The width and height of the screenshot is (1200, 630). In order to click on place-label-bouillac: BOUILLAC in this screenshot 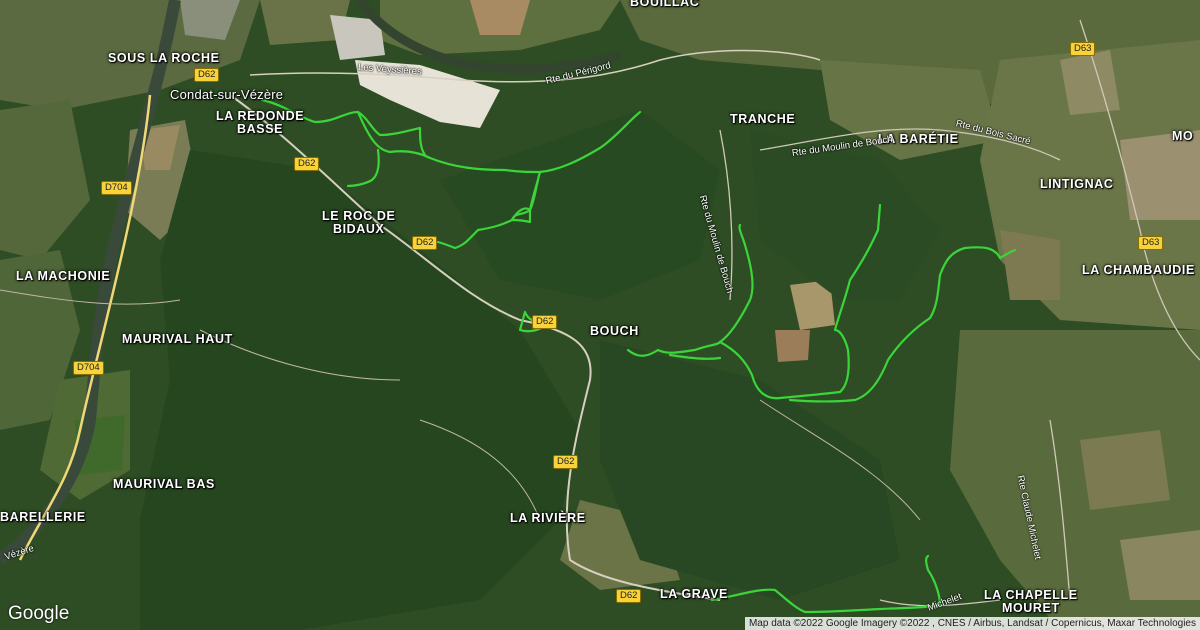, I will do `click(665, 4)`.